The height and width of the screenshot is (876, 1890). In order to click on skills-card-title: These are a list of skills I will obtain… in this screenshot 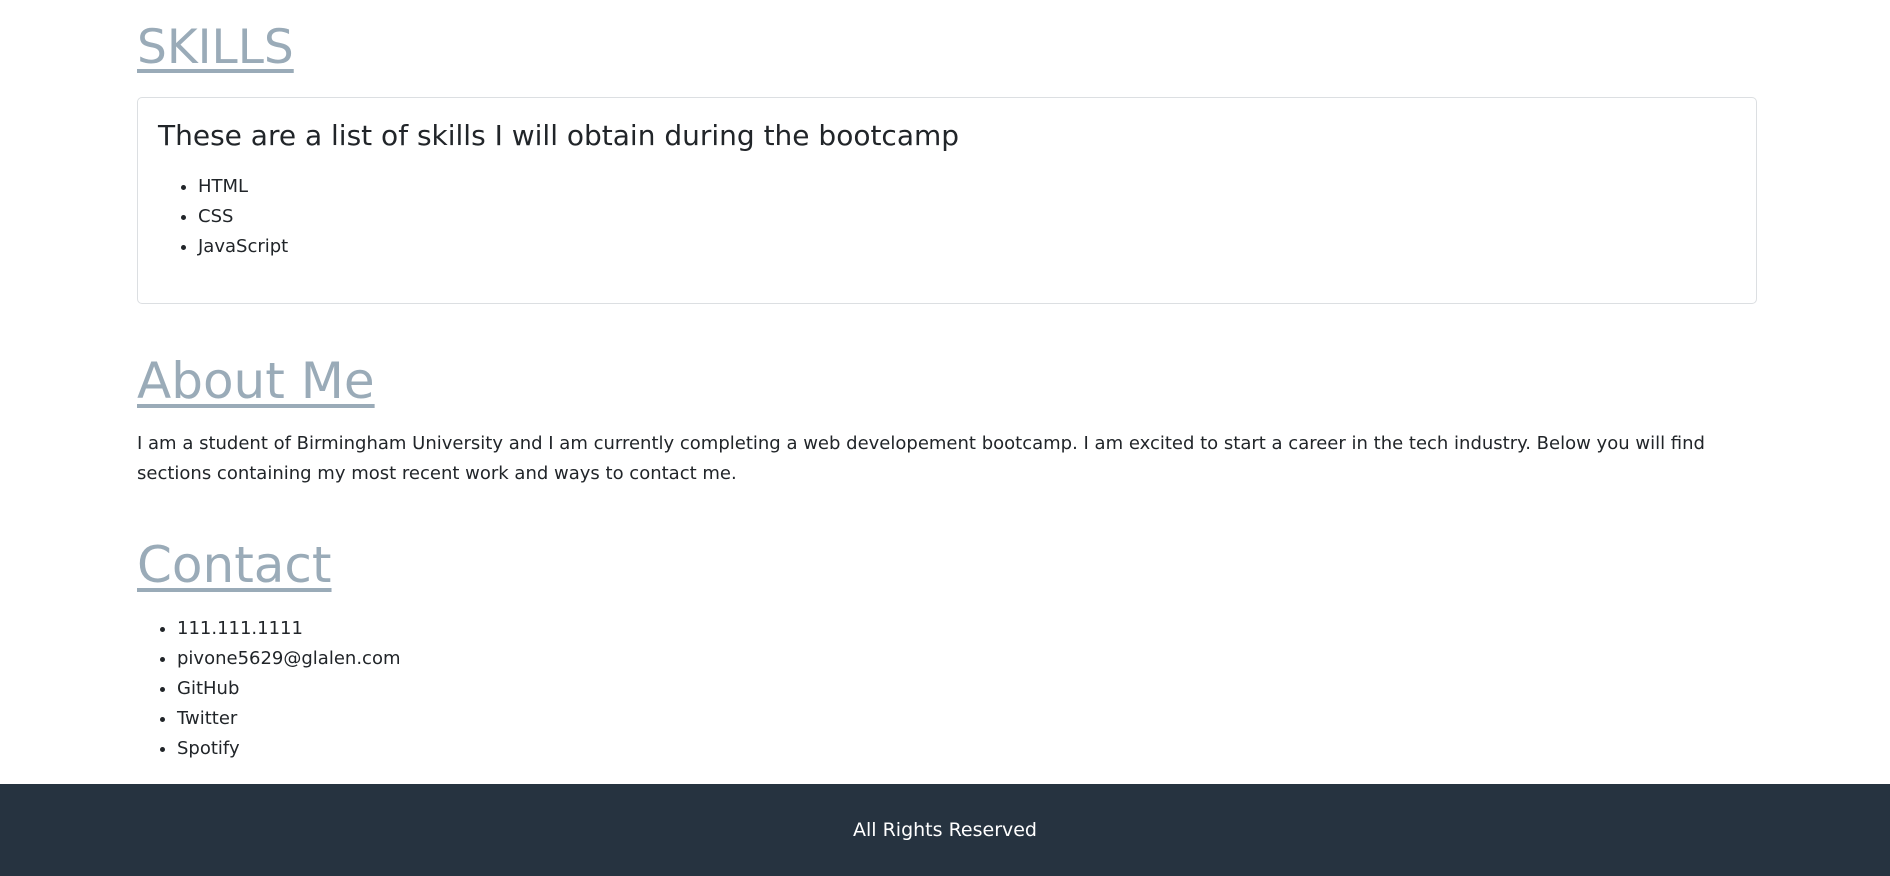, I will do `click(559, 135)`.